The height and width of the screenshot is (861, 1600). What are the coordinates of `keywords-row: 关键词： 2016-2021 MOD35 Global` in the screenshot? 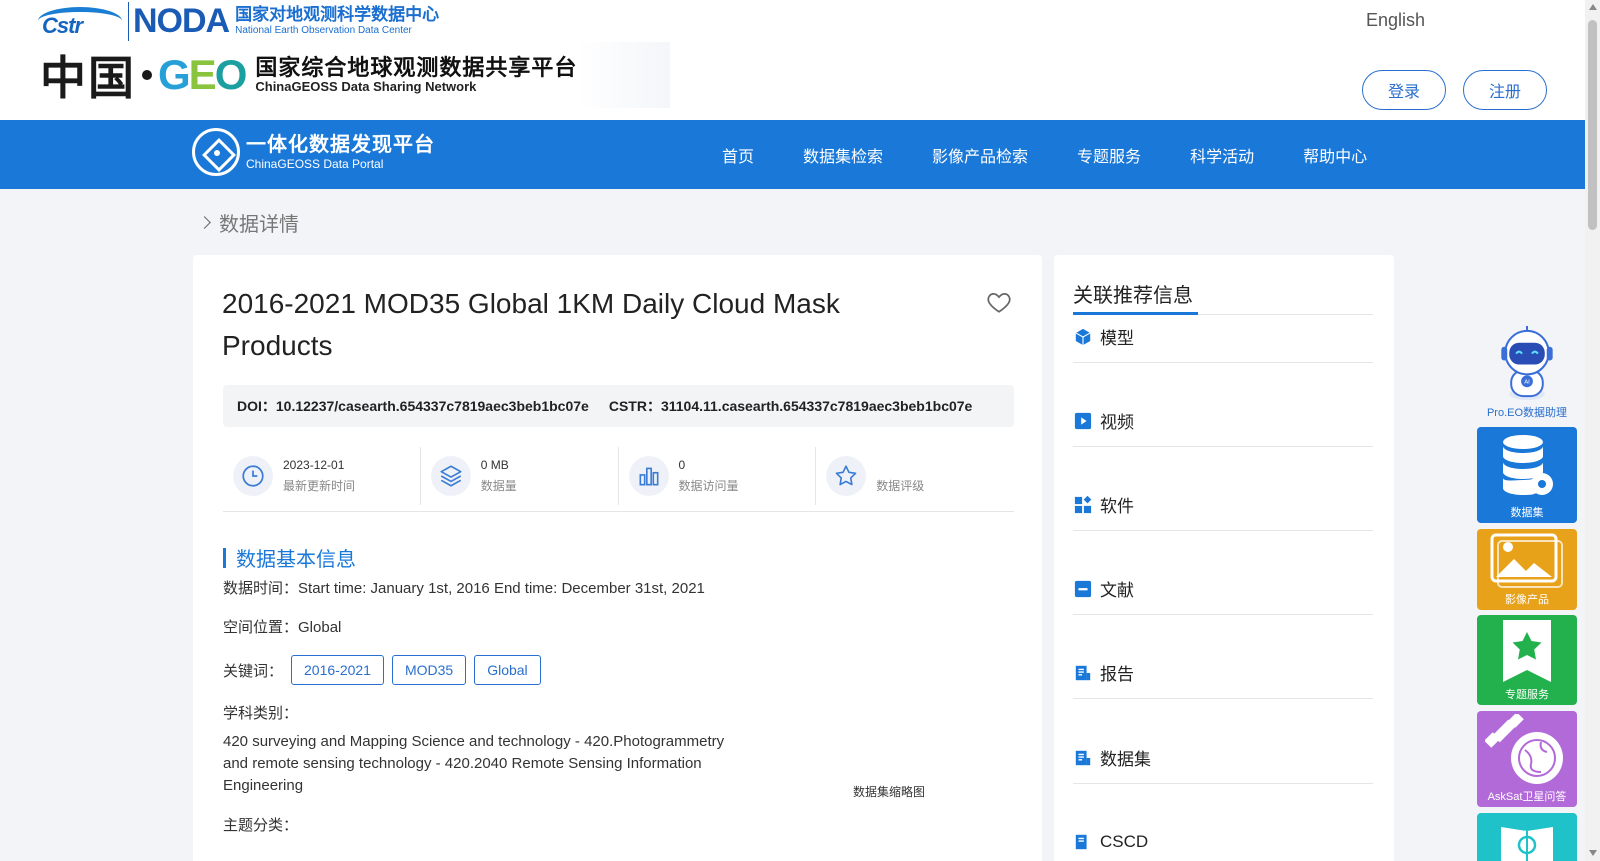 It's located at (382, 670).